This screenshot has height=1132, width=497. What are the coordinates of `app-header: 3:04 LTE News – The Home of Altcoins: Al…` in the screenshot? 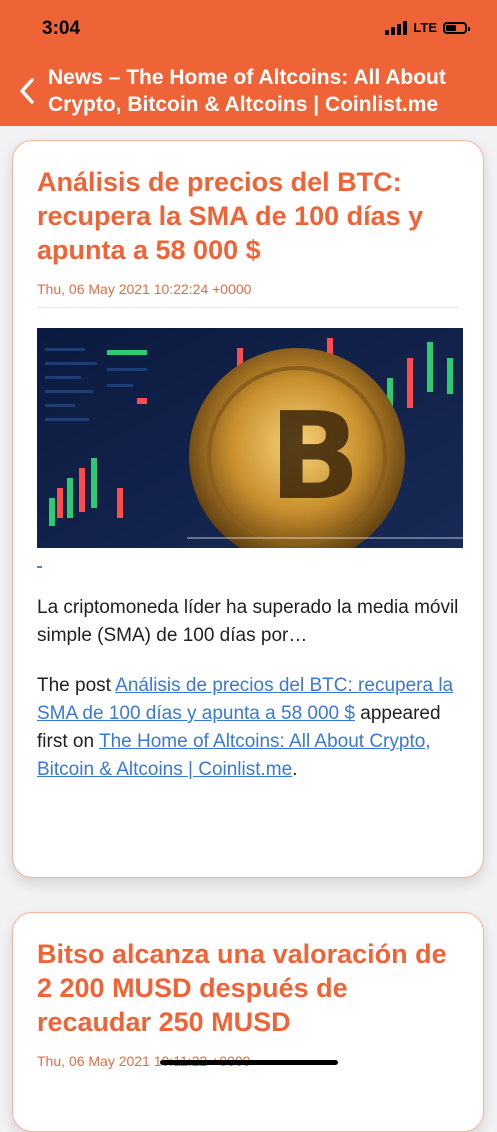 It's located at (248, 63).